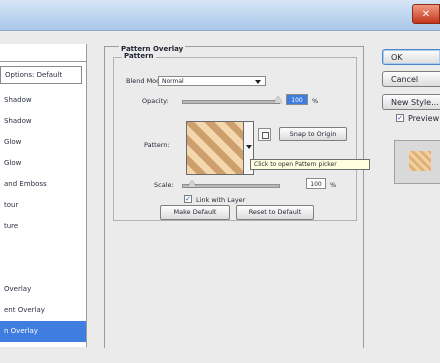 This screenshot has width=440, height=363. I want to click on sidebar-item-pattern-overlay: n Overlay, so click(43, 331).